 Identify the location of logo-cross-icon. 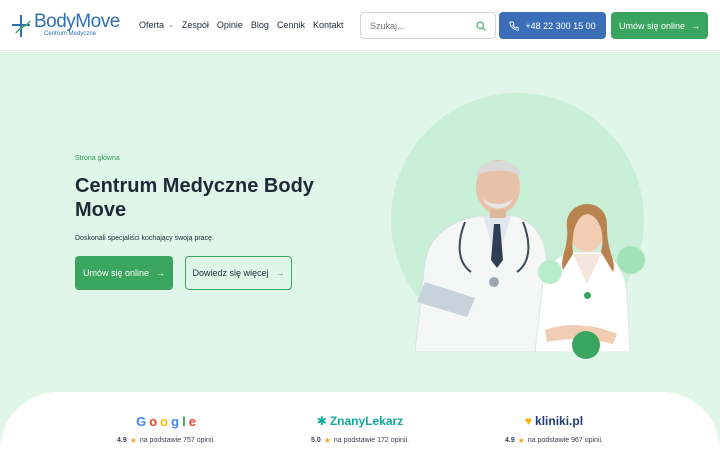
(21, 26).